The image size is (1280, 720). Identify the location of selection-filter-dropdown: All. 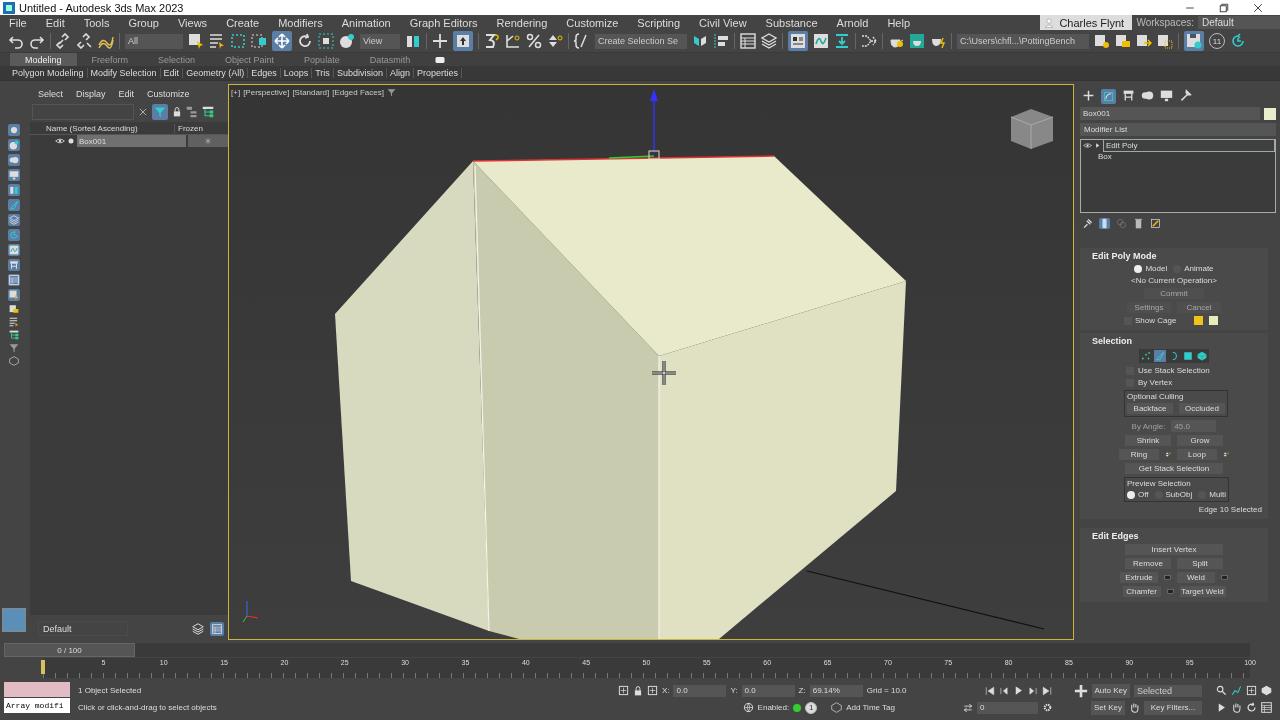
(154, 41).